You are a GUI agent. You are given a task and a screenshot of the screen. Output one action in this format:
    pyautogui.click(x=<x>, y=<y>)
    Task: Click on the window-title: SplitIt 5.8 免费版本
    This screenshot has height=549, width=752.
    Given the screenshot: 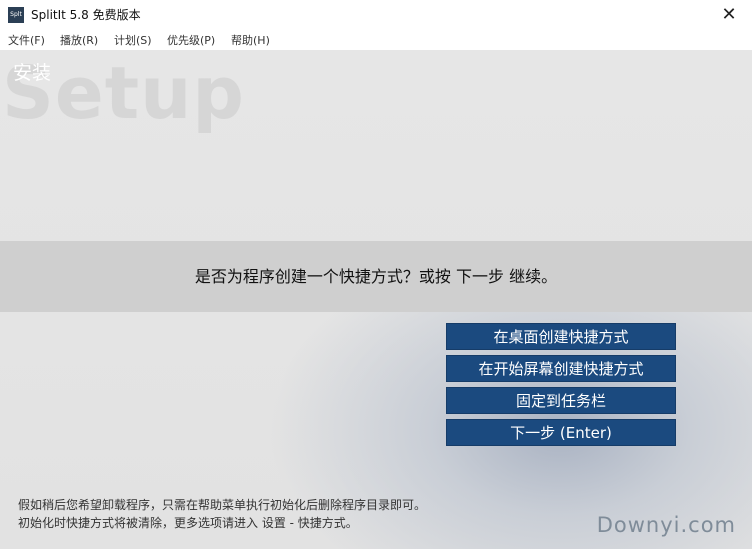 What is the action you would take?
    pyautogui.click(x=86, y=15)
    